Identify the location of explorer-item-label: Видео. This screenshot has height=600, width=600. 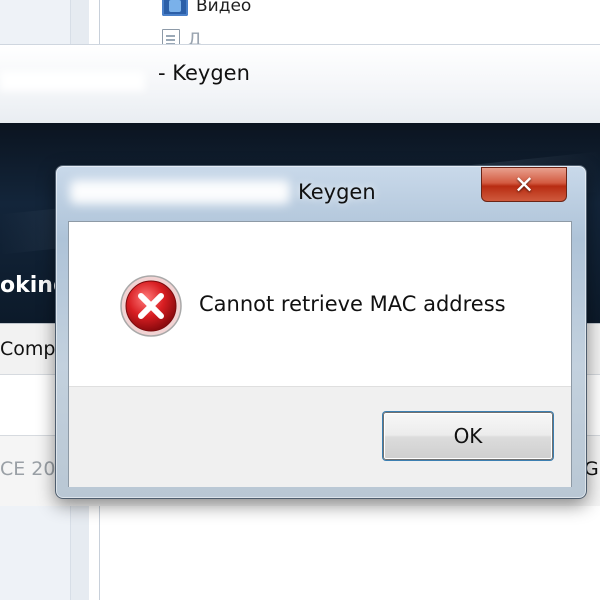
(224, 8).